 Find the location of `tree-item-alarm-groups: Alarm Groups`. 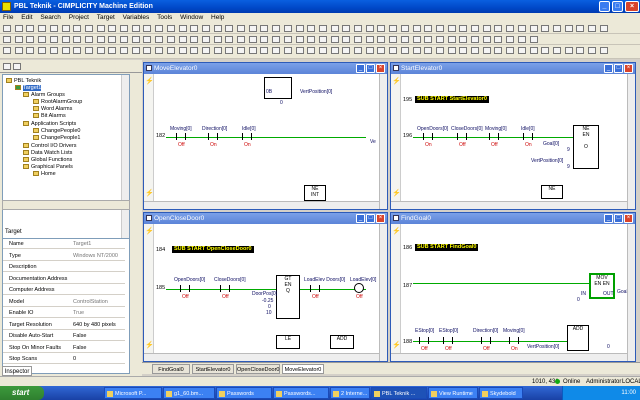

tree-item-alarm-groups: Alarm Groups is located at coordinates (44, 95).